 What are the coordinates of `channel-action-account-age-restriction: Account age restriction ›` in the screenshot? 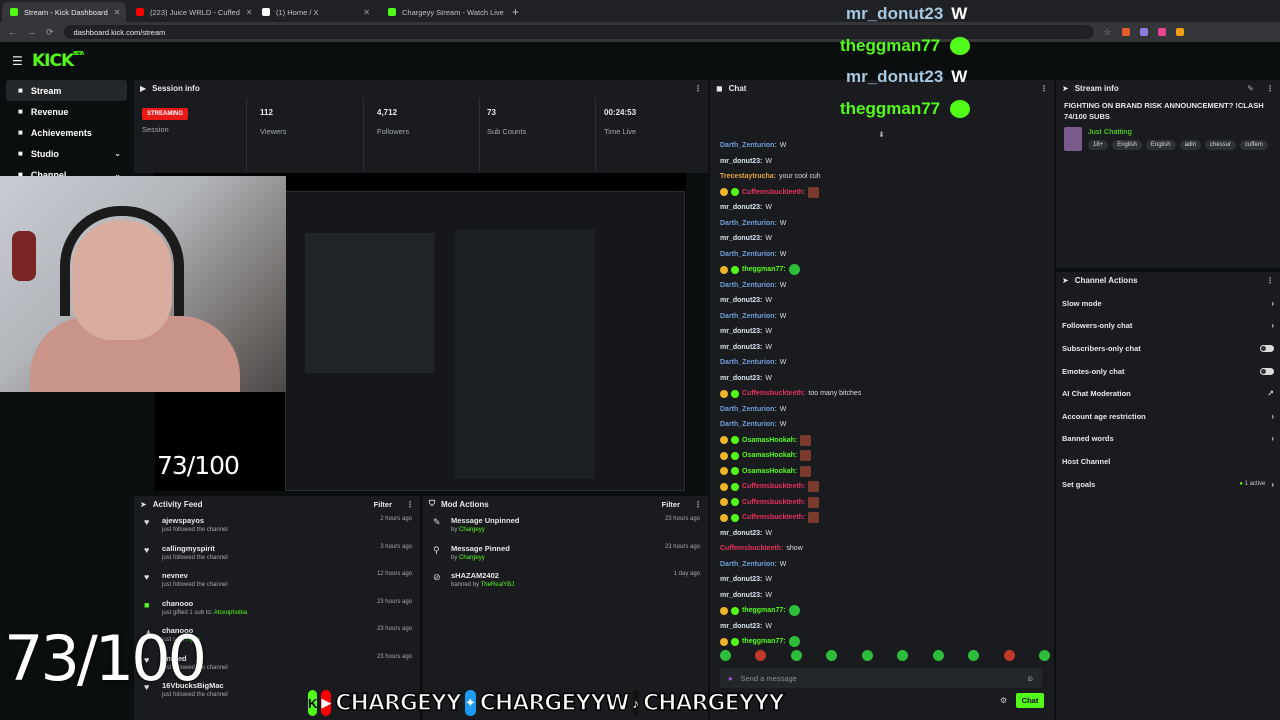 It's located at (1168, 416).